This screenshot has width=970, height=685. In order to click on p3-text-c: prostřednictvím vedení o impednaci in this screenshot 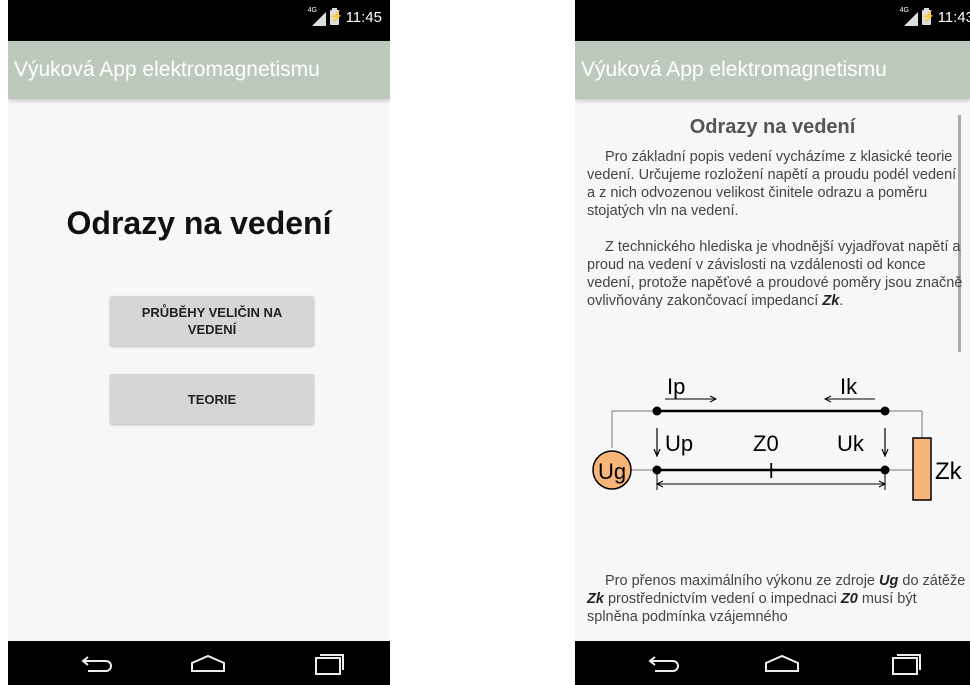, I will do `click(722, 599)`.